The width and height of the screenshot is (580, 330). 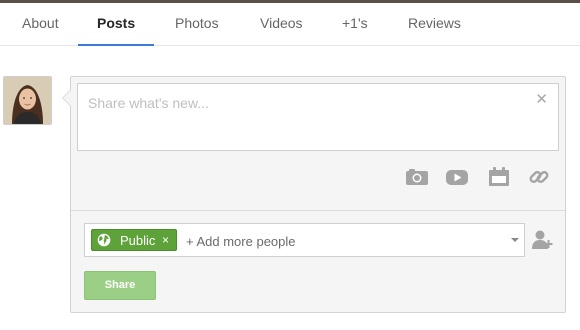 What do you see at coordinates (355, 24) in the screenshot?
I see `tab-plusones: +1's` at bounding box center [355, 24].